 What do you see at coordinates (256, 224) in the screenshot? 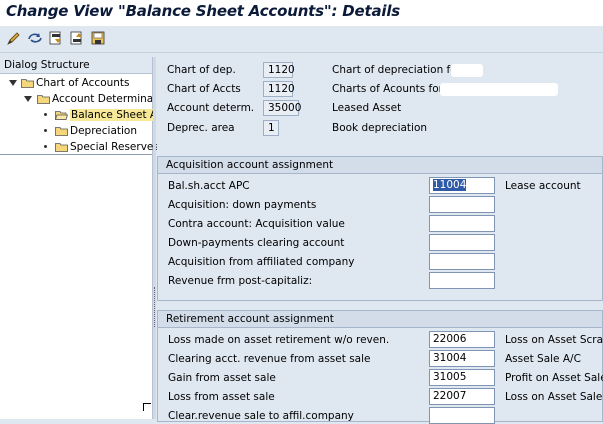
I see `acq-label-contra-account: Contra account: Acquisition value` at bounding box center [256, 224].